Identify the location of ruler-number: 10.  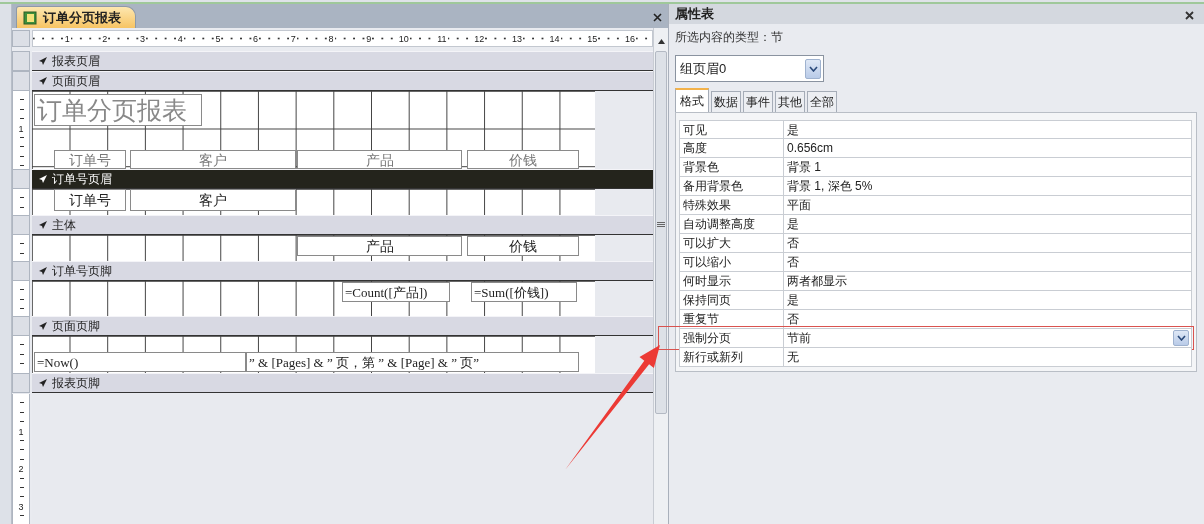
(403, 38).